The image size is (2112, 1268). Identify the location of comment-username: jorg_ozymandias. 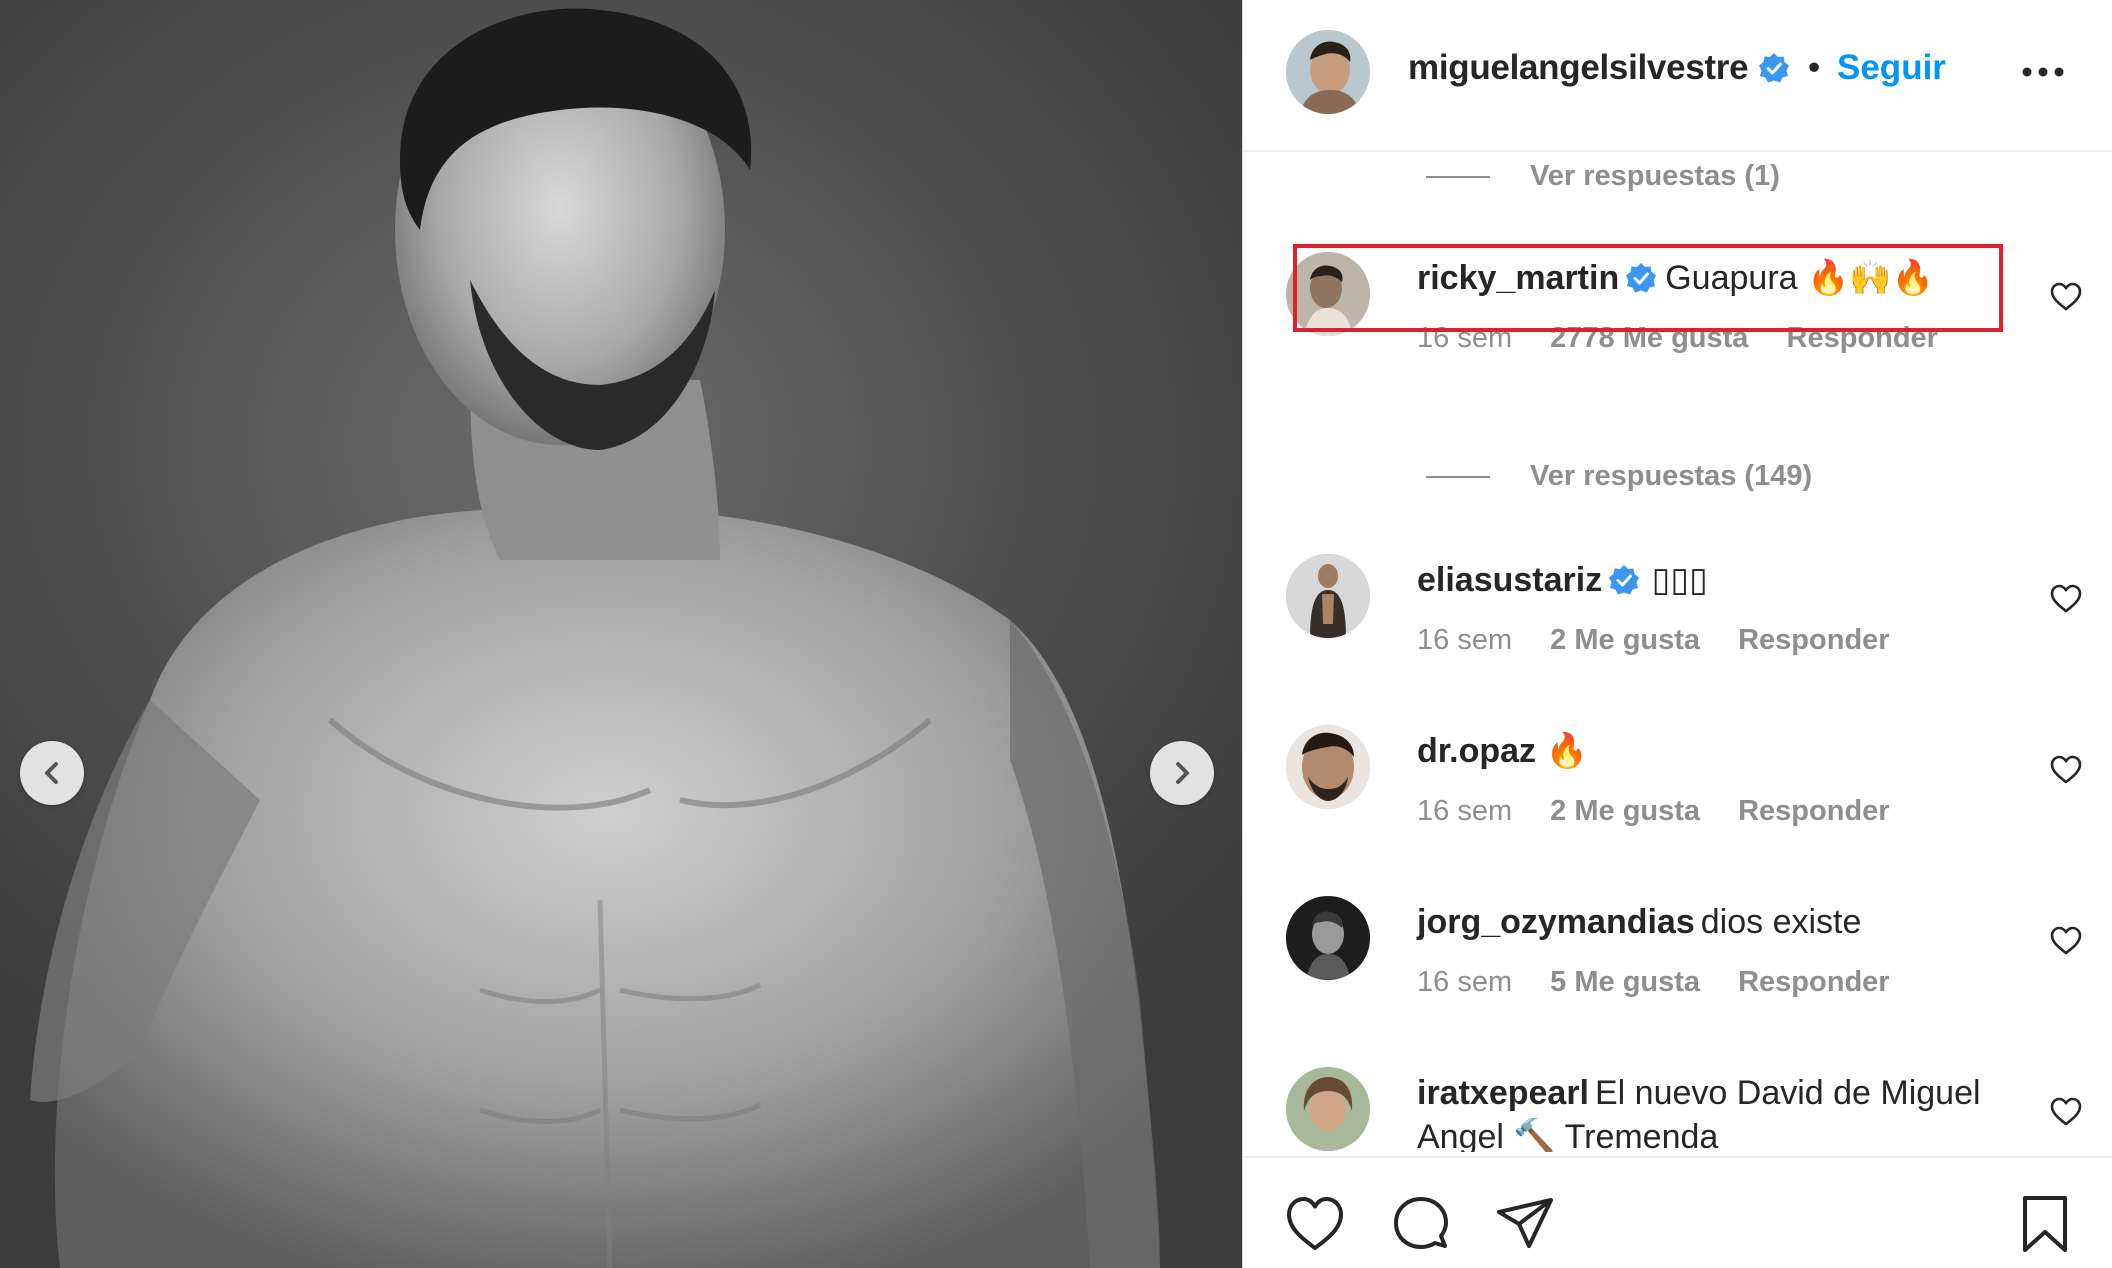
(1556, 922).